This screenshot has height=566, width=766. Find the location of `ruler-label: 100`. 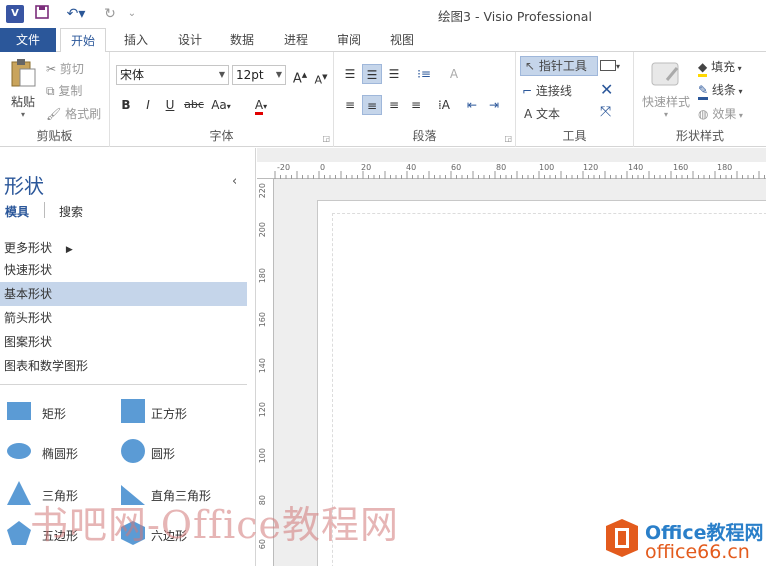

ruler-label: 100 is located at coordinates (547, 167).